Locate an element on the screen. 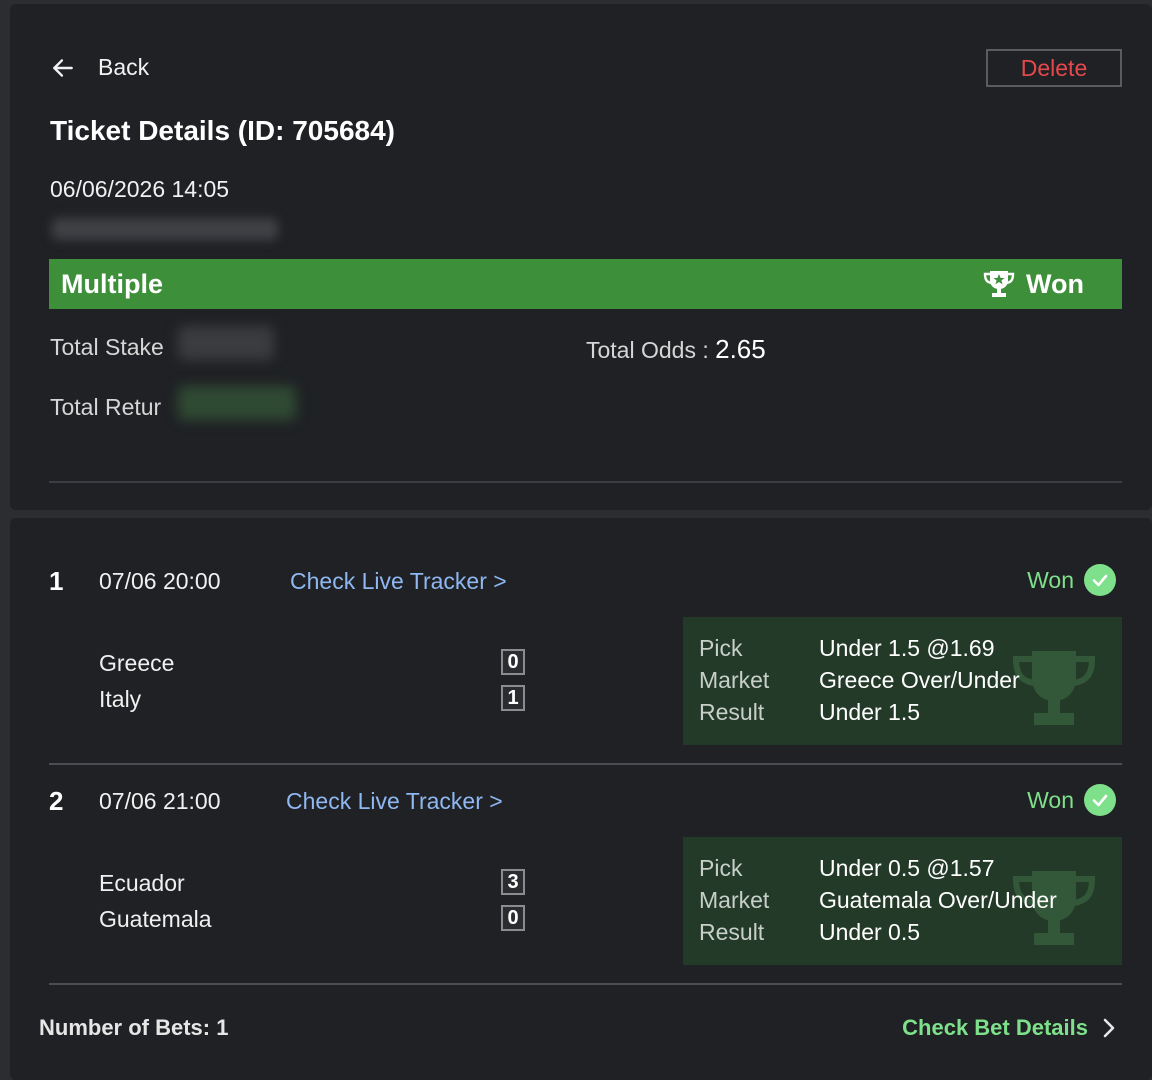  check-bet-details-label: Check Bet Details is located at coordinates (995, 1027).